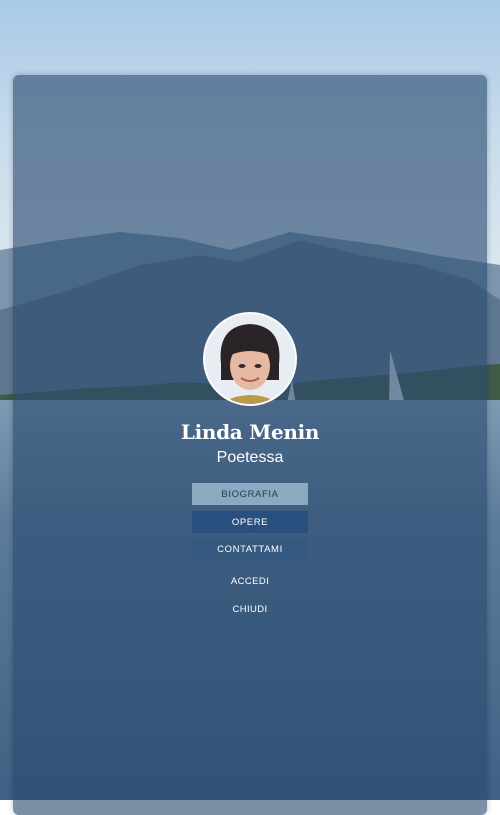 This screenshot has height=815, width=500. What do you see at coordinates (250, 432) in the screenshot?
I see `profile-name: Linda Menin` at bounding box center [250, 432].